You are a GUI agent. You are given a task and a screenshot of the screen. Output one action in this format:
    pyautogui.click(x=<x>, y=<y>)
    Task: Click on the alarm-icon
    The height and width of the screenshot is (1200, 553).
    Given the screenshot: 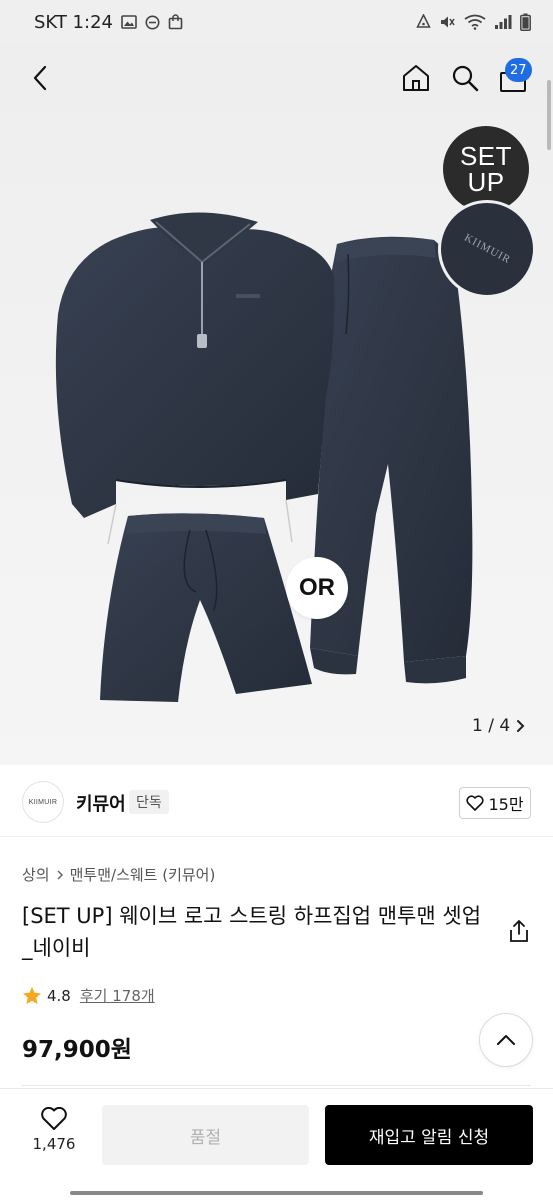 What is the action you would take?
    pyautogui.click(x=423, y=21)
    